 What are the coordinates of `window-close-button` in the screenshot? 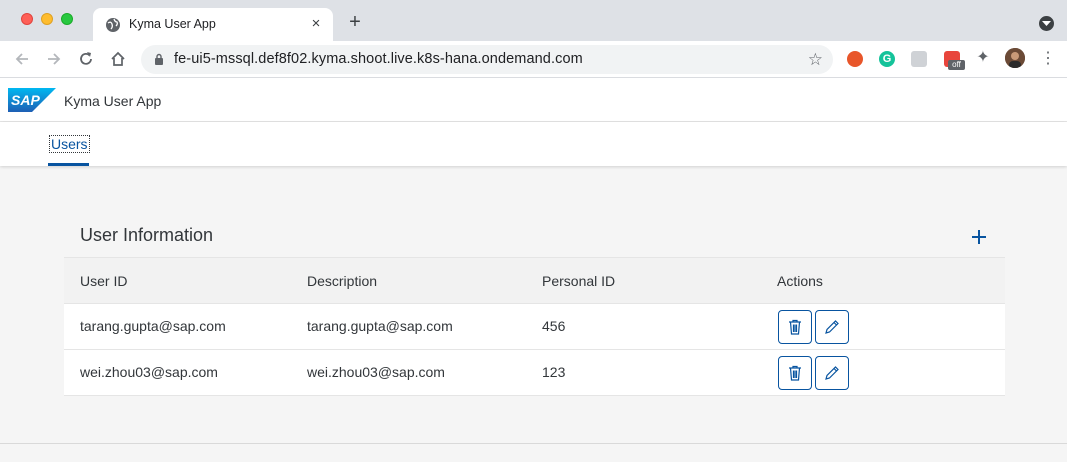 It's located at (27, 19).